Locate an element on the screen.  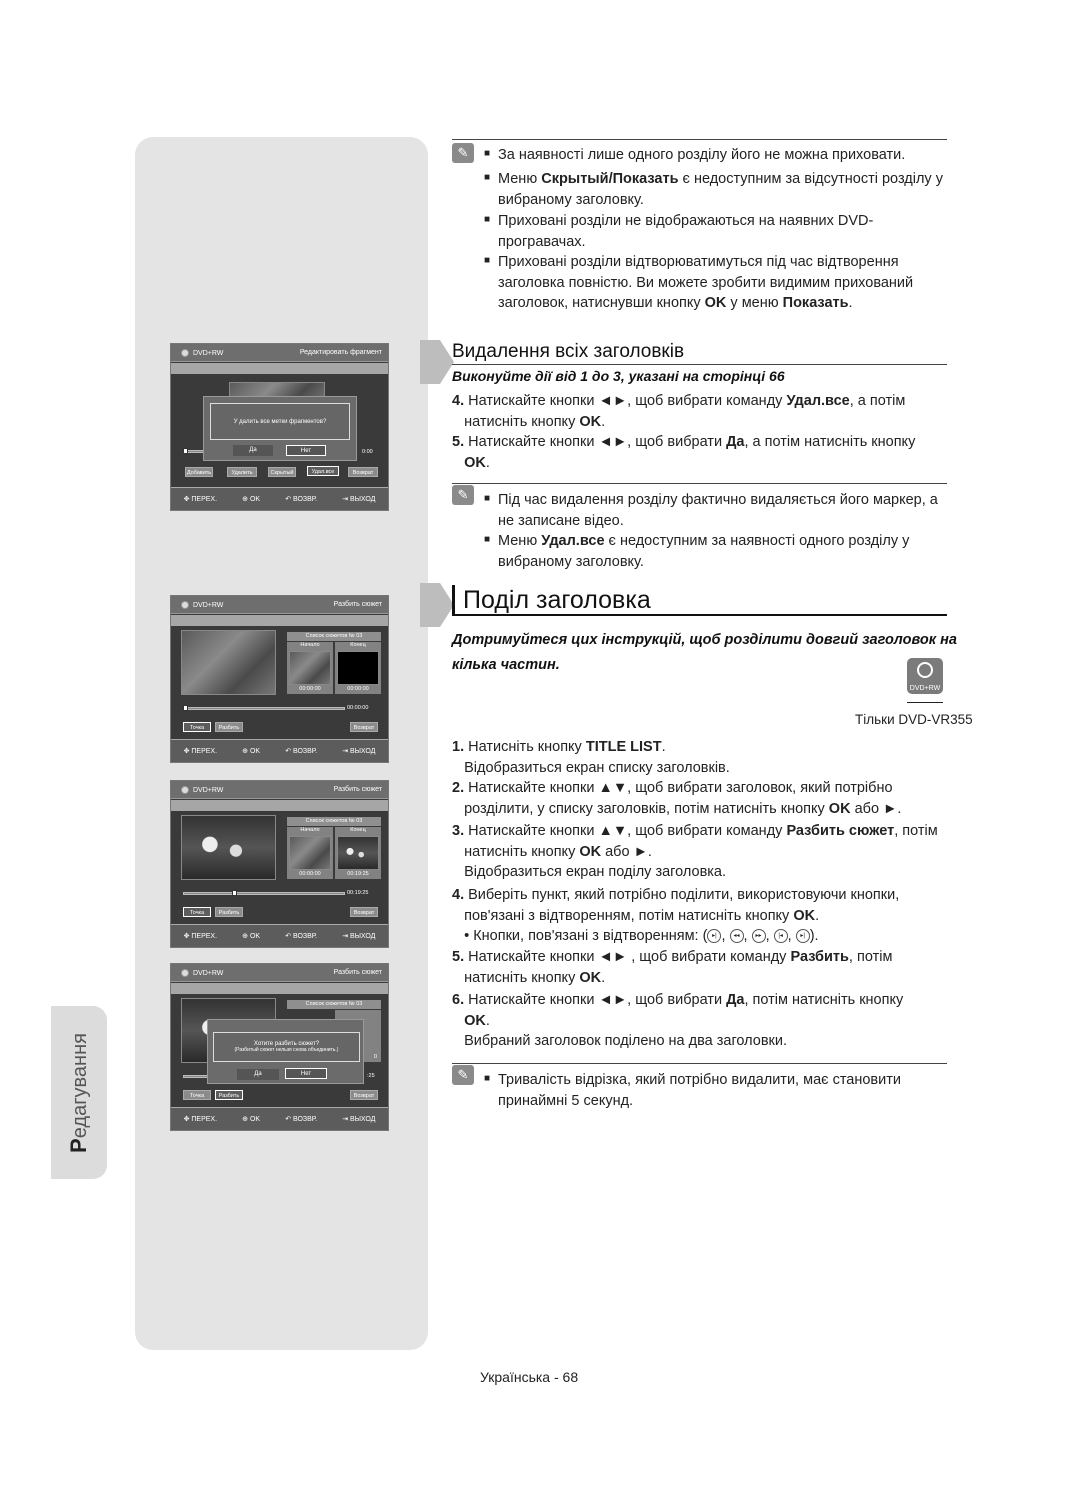
screen-title: Разбить сюжет is located at coordinates (357, 789).